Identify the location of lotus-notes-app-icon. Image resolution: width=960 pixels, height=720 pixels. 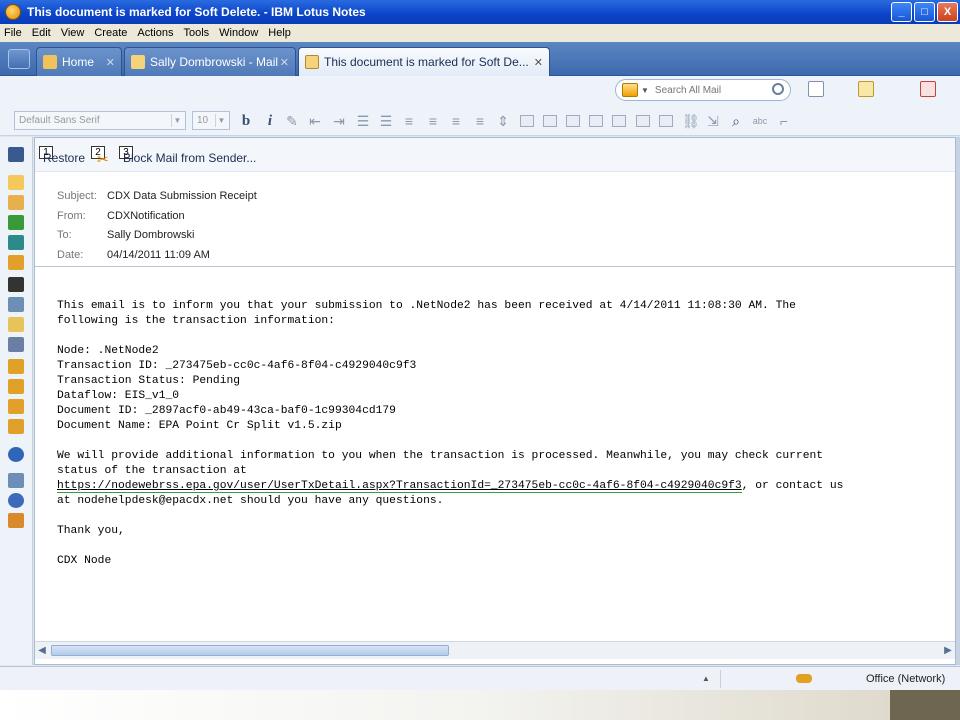
(13, 12).